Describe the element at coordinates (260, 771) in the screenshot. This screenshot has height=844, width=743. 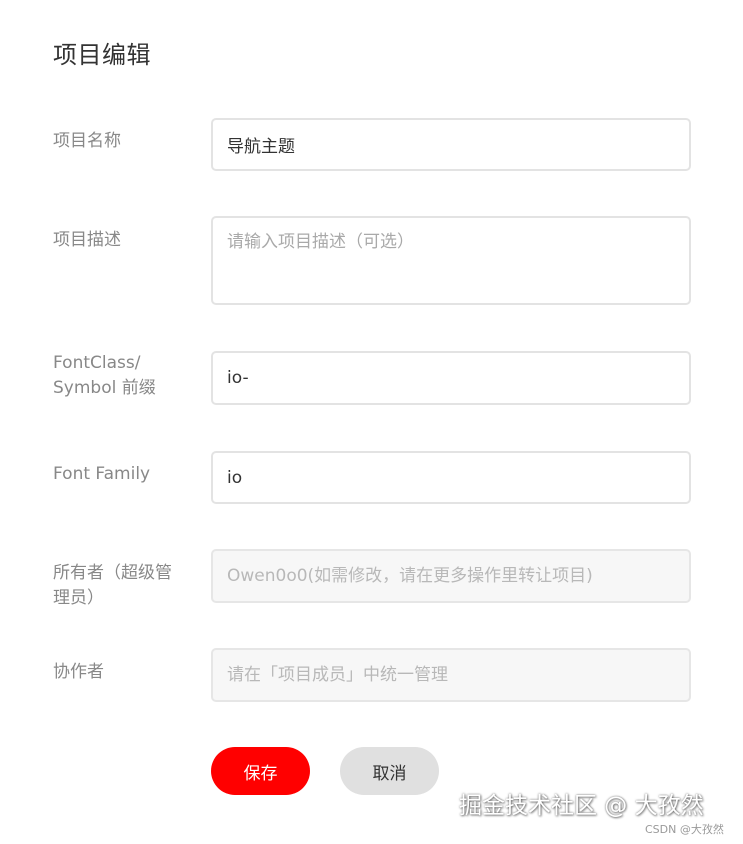
I see `save-button: 保存` at that location.